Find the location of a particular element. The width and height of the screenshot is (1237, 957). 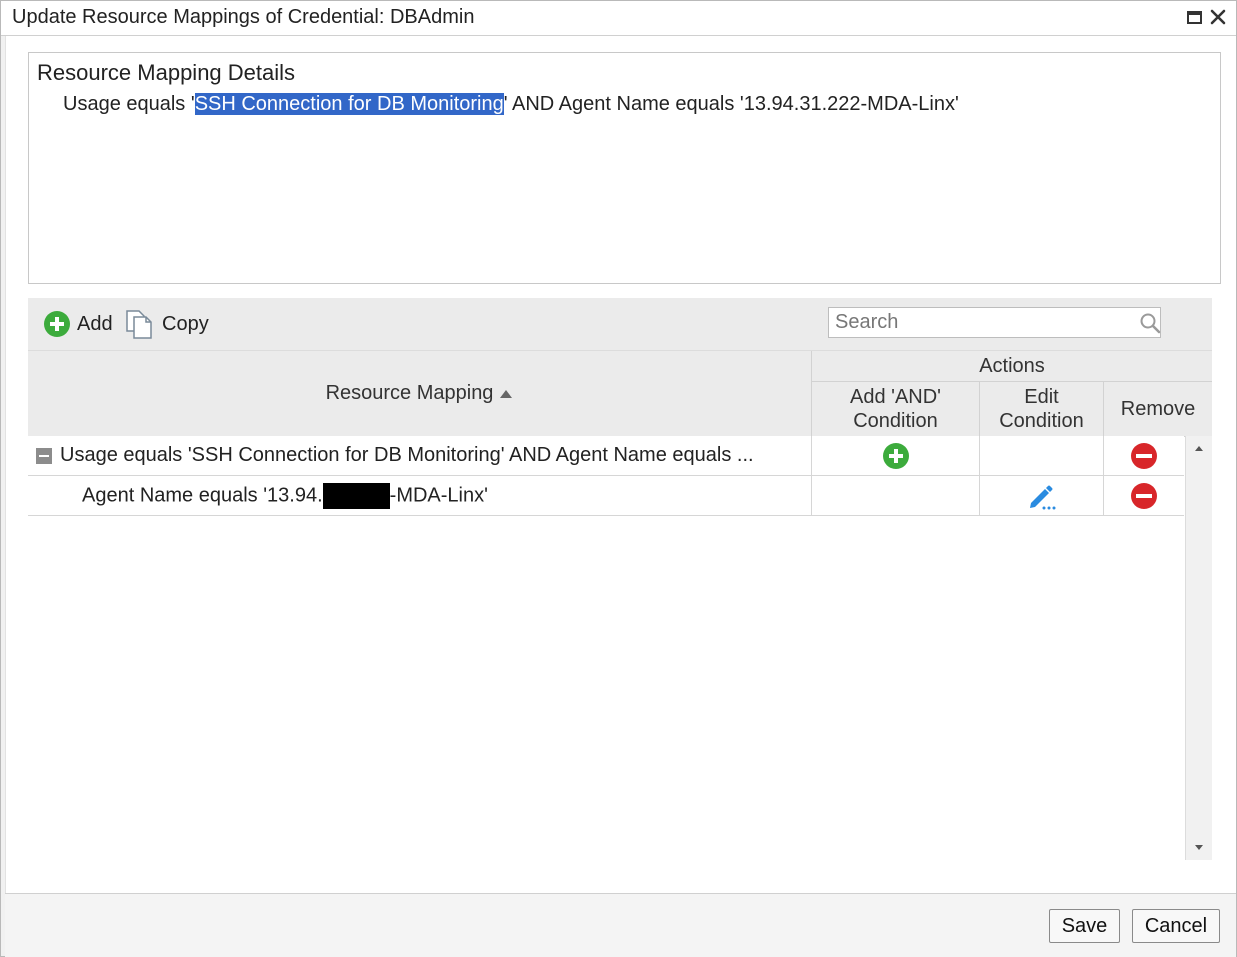

edit-header-line1: Edit is located at coordinates (1041, 397).